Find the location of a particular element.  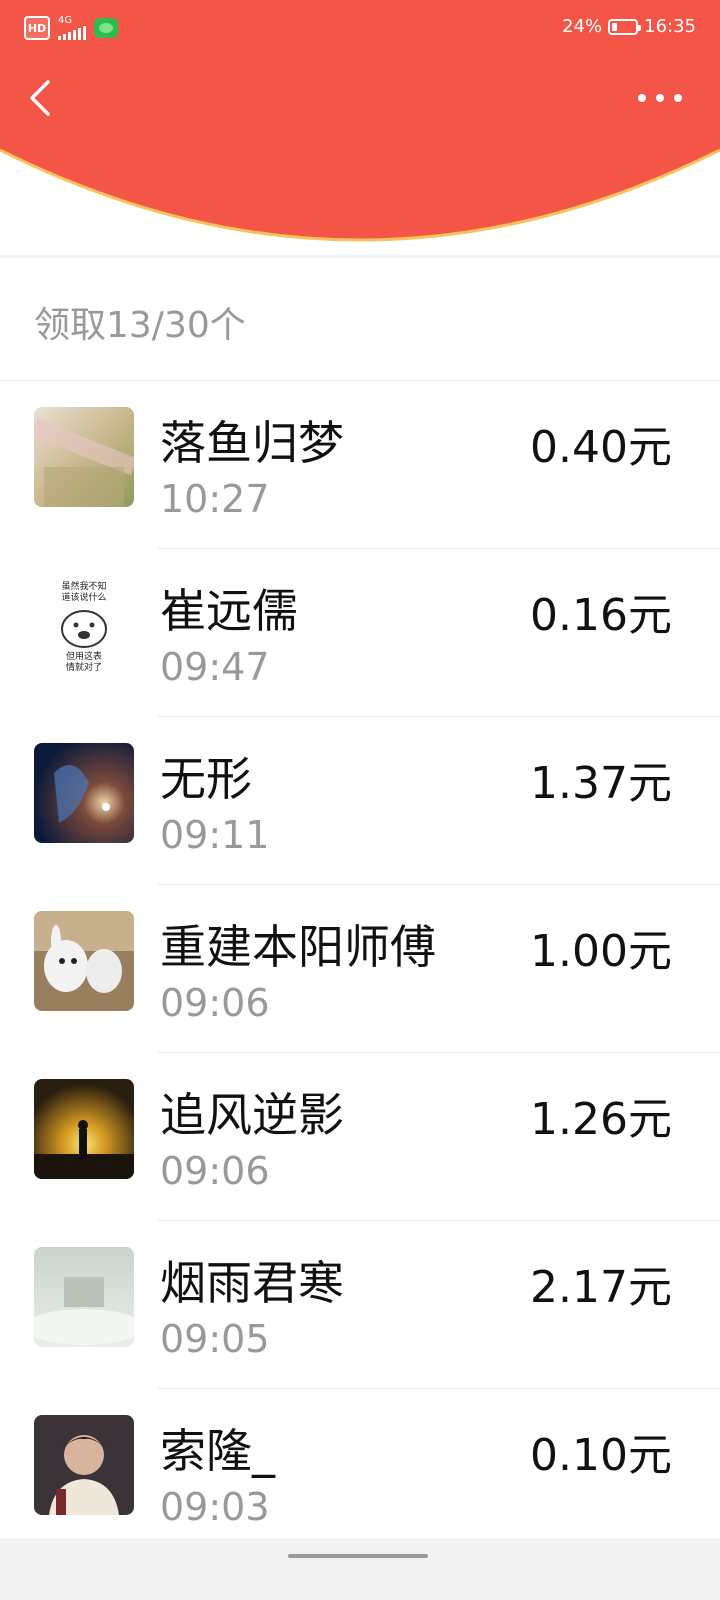

received-amount: 1.00元 is located at coordinates (601, 951).